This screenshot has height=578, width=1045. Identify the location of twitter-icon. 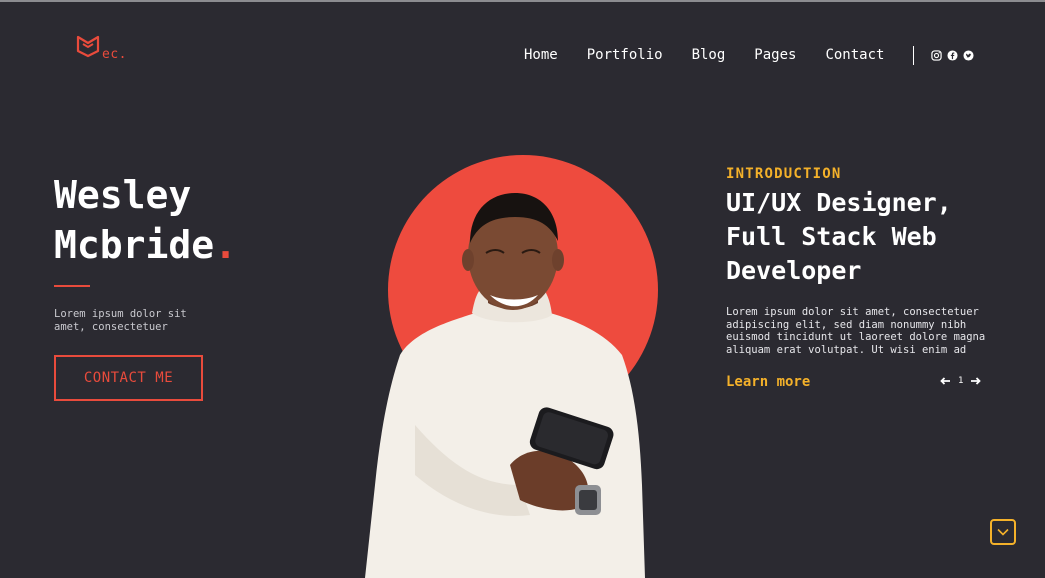
(968, 55).